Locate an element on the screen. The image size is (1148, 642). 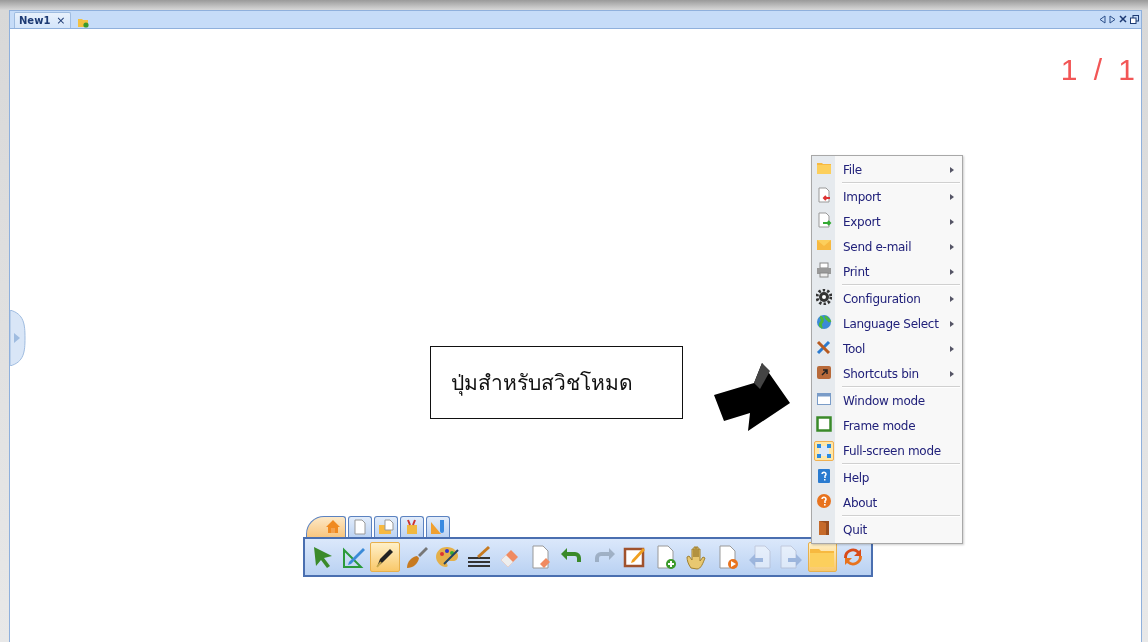
page-icon is located at coordinates (360, 527).